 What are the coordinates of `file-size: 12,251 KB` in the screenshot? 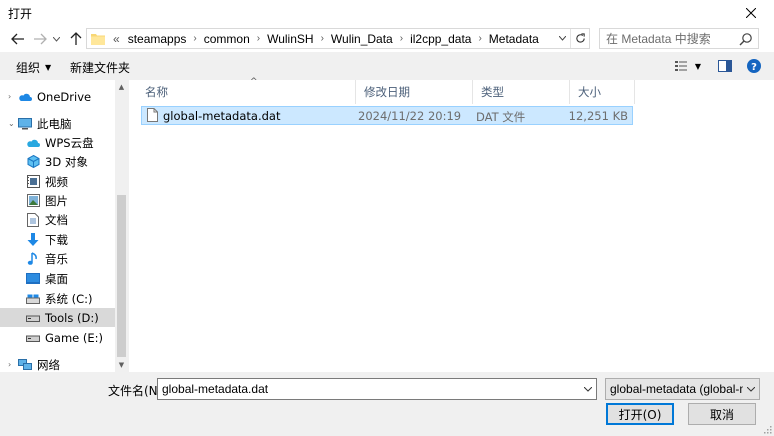 It's located at (598, 116).